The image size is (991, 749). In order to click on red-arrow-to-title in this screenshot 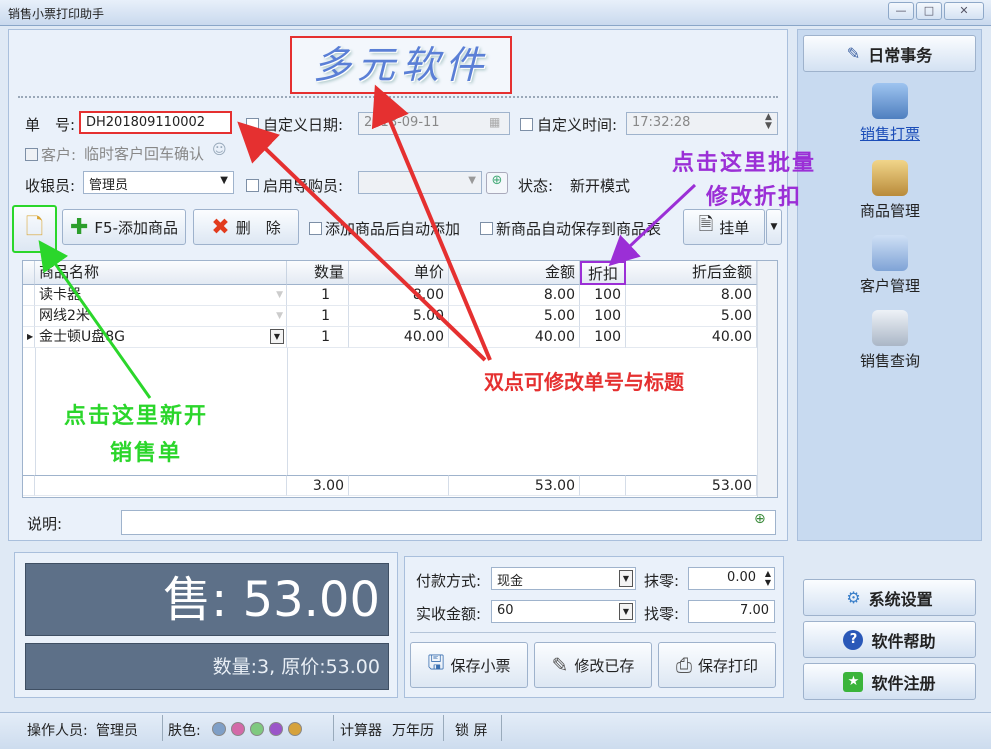, I will do `click(431, 222)`.